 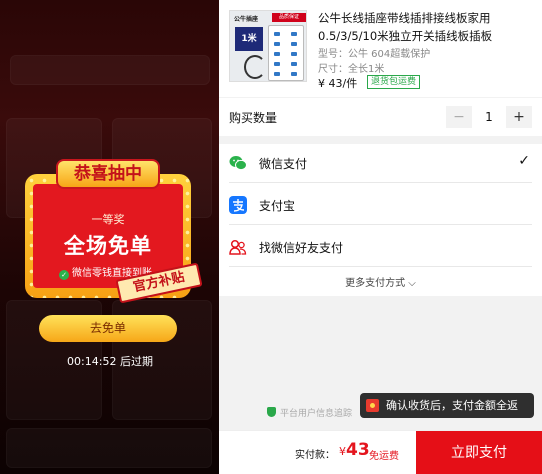 What do you see at coordinates (110, 361) in the screenshot?
I see `countdown-timer: 00:14:52 后过期` at bounding box center [110, 361].